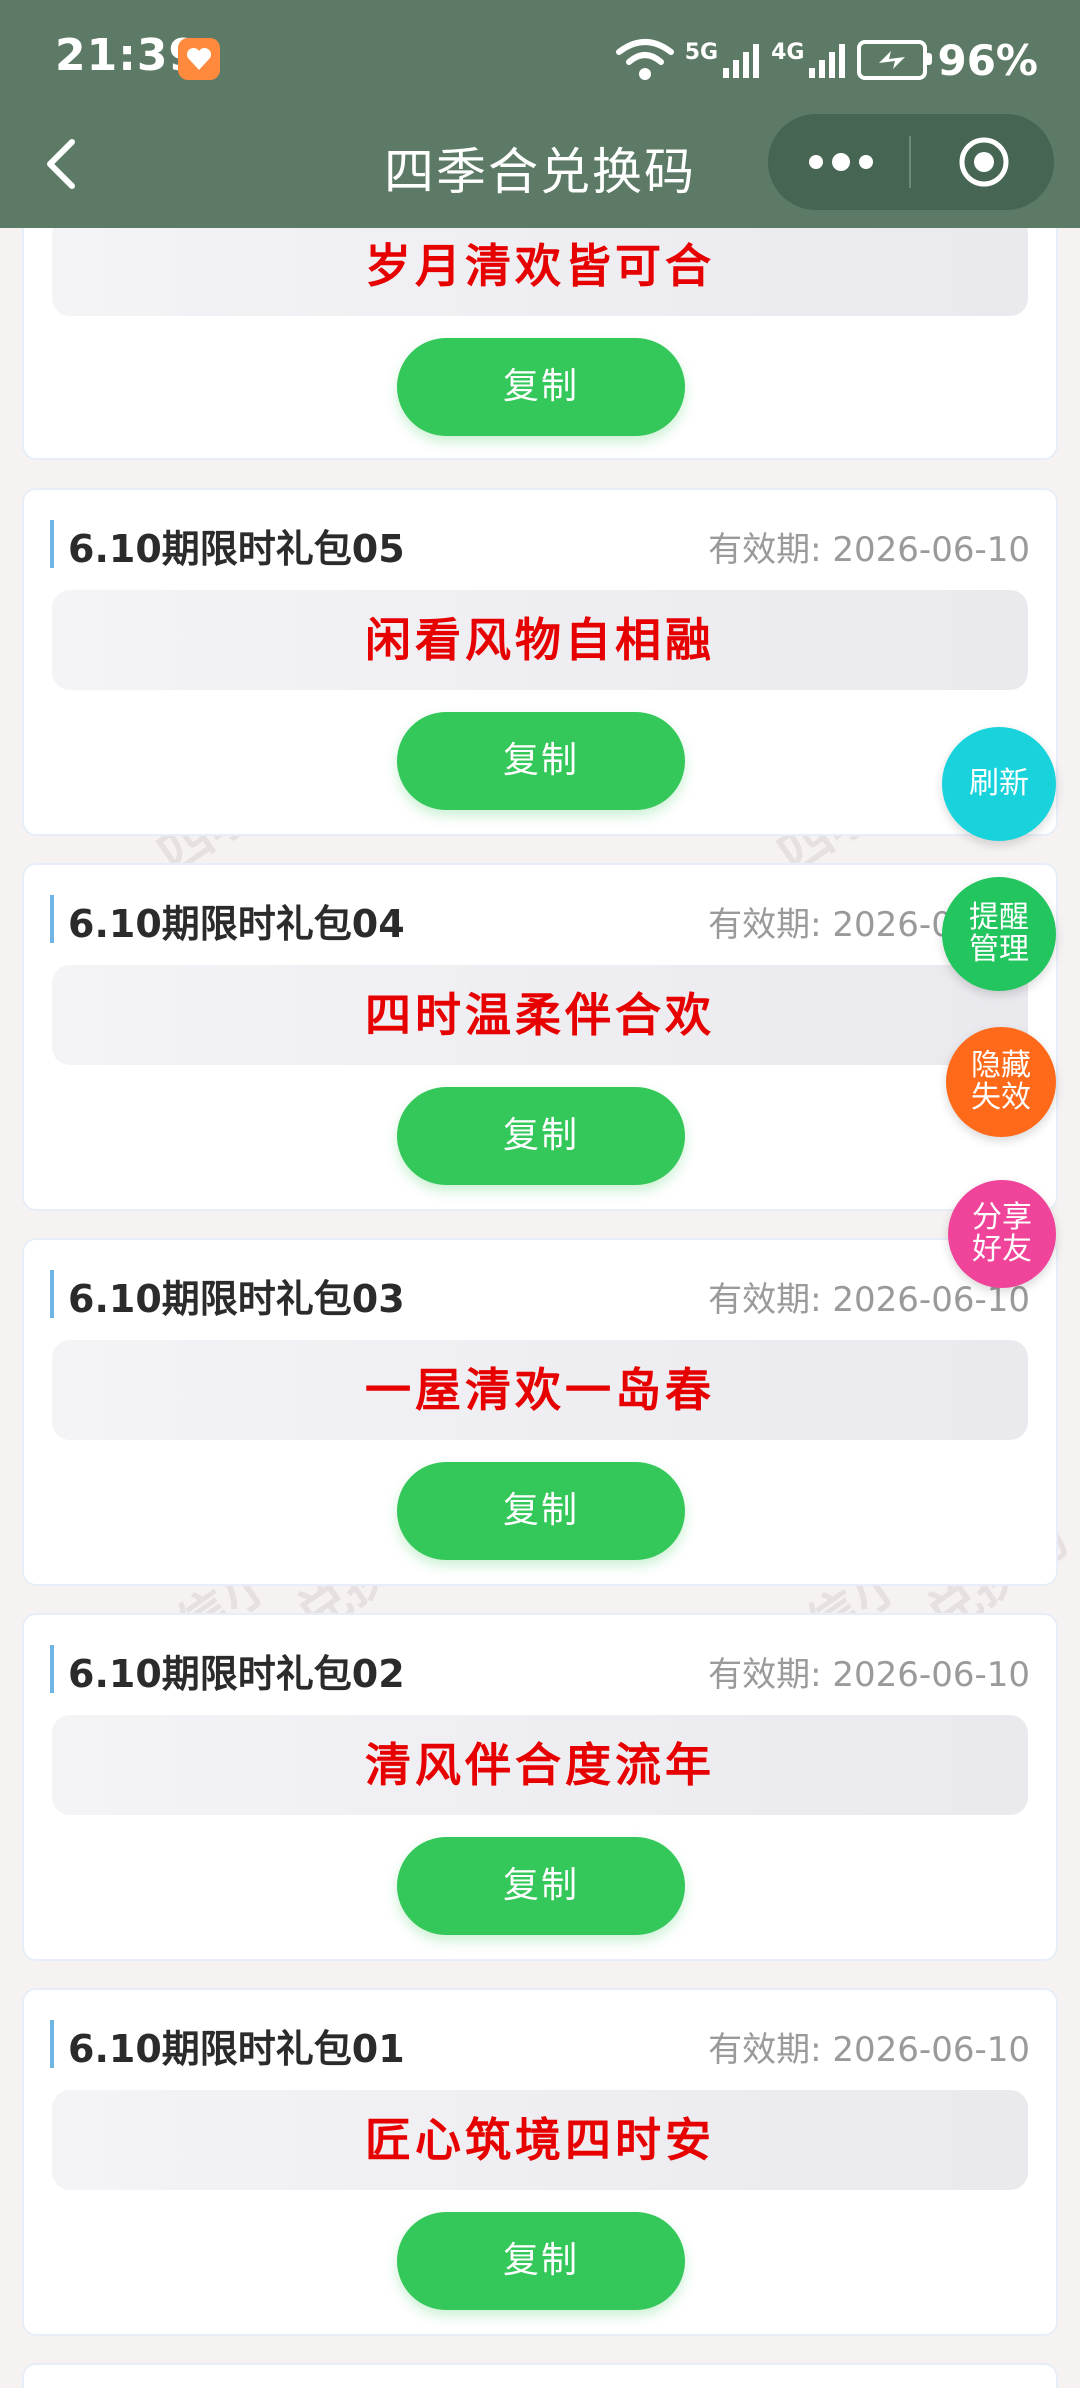  Describe the element at coordinates (540, 324) in the screenshot. I see `code-card-partial: 岁月清欢皆可合 复制` at that location.